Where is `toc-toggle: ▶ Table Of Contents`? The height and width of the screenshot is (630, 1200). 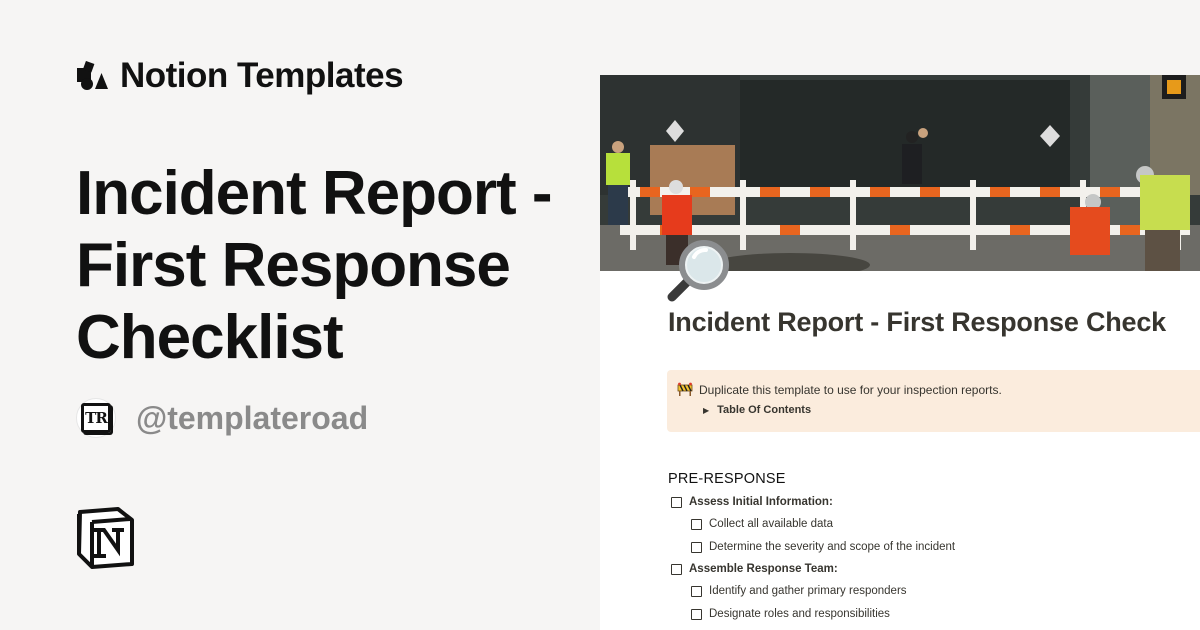
toc-toggle: ▶ Table Of Contents is located at coordinates (757, 410).